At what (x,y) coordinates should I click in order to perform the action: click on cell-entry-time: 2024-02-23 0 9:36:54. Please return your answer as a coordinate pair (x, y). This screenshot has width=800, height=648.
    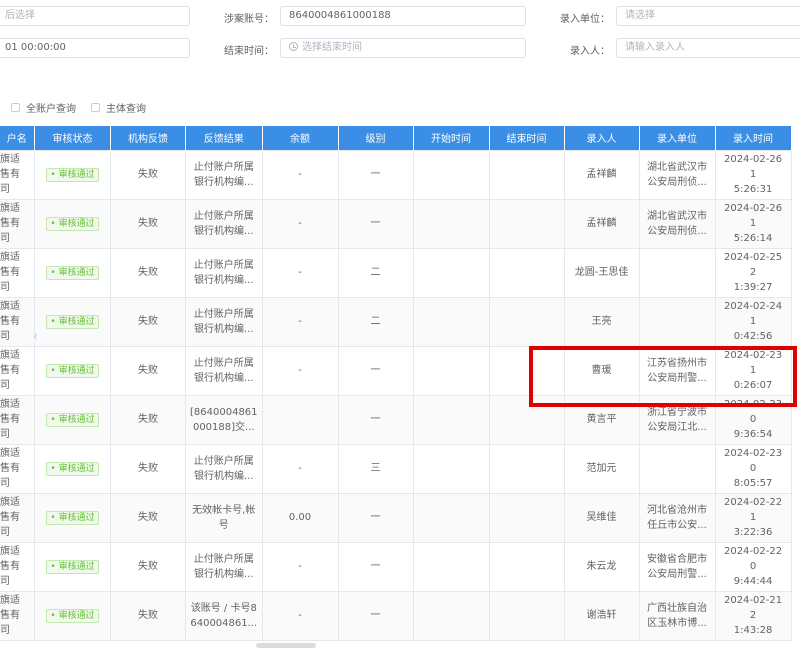
    Looking at the image, I should click on (753, 419).